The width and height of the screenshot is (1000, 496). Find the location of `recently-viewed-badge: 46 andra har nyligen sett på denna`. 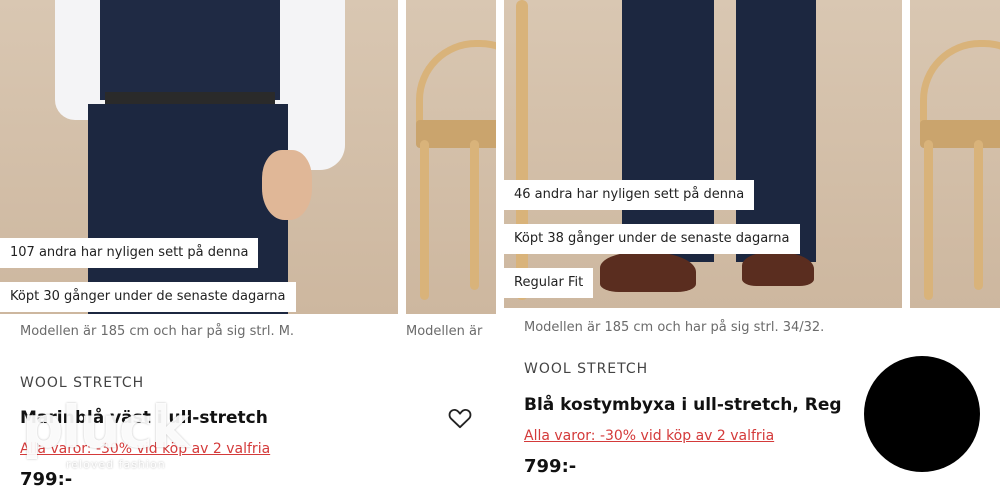

recently-viewed-badge: 46 andra har nyligen sett på denna is located at coordinates (629, 195).